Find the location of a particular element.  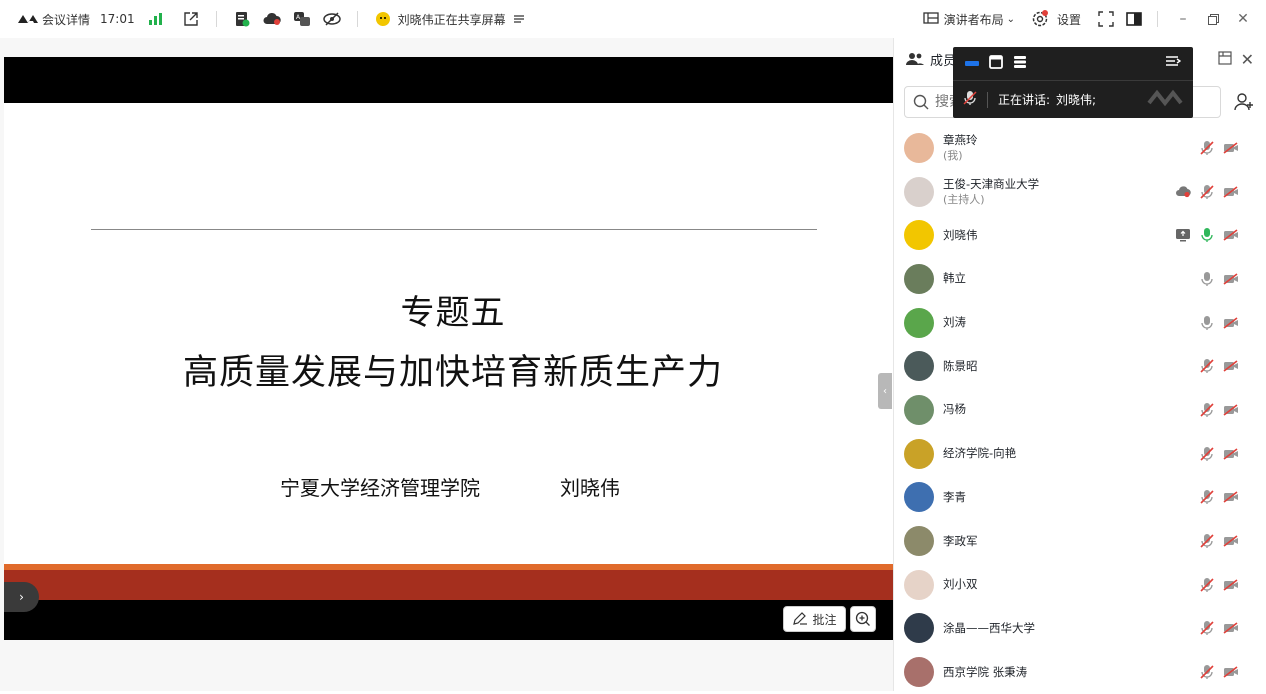

member-row: 经济学院-向艳 is located at coordinates (1080, 454).